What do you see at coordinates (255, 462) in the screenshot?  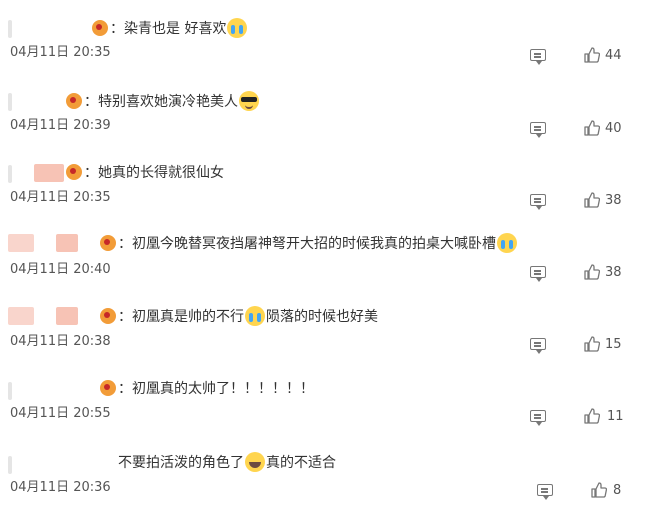 I see `laughing-emoji-icon` at bounding box center [255, 462].